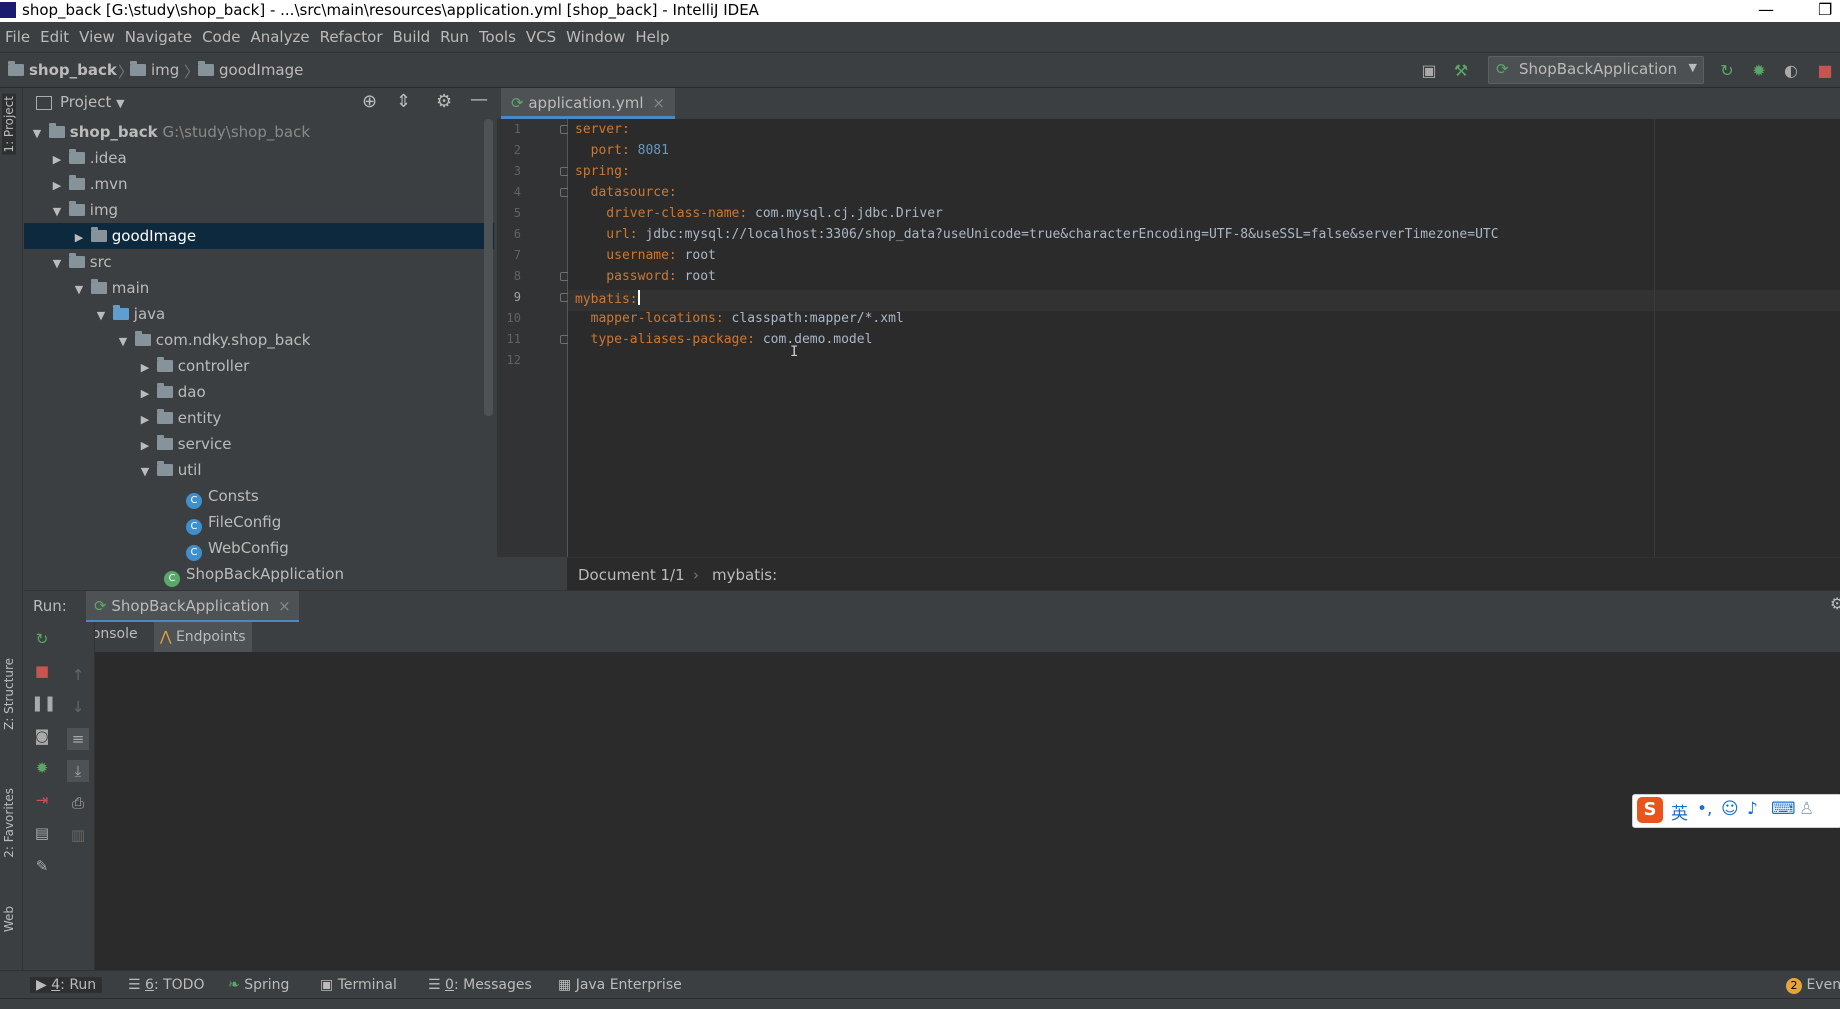 Image resolution: width=1840 pixels, height=1009 pixels. Describe the element at coordinates (41, 985) in the screenshot. I see `run-triangle-icon: ▶` at that location.